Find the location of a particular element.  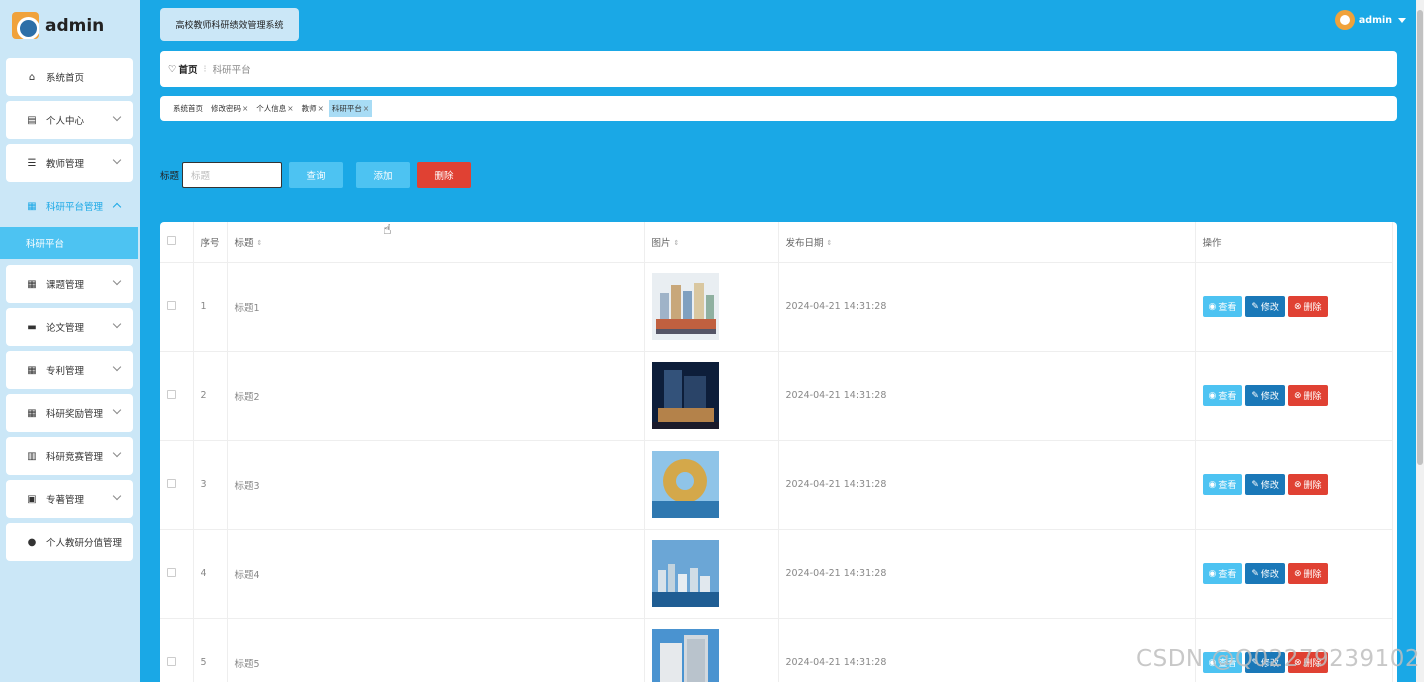

sliders-icon: ☰ is located at coordinates (32, 163).